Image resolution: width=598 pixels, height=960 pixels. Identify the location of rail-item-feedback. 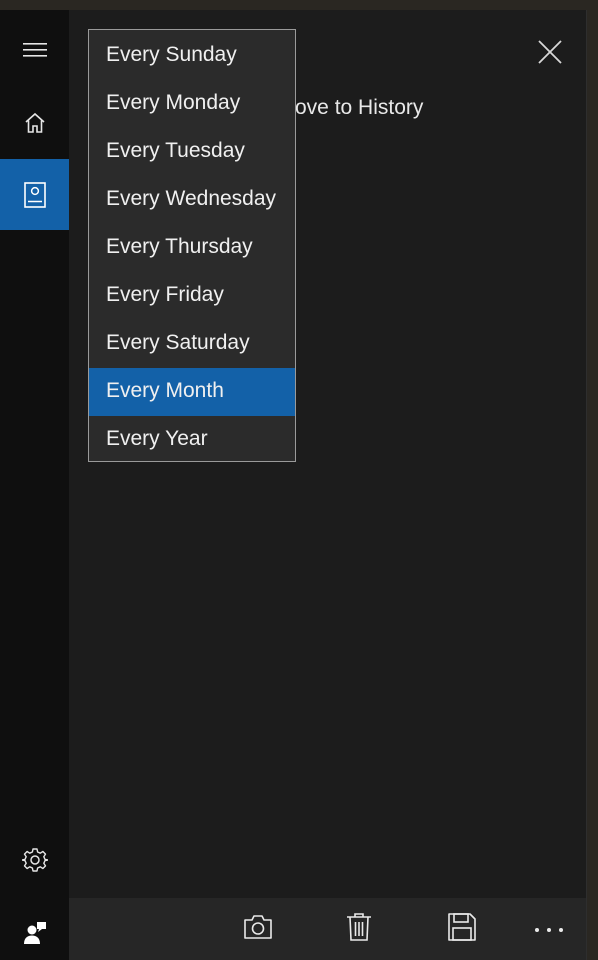
(34, 931).